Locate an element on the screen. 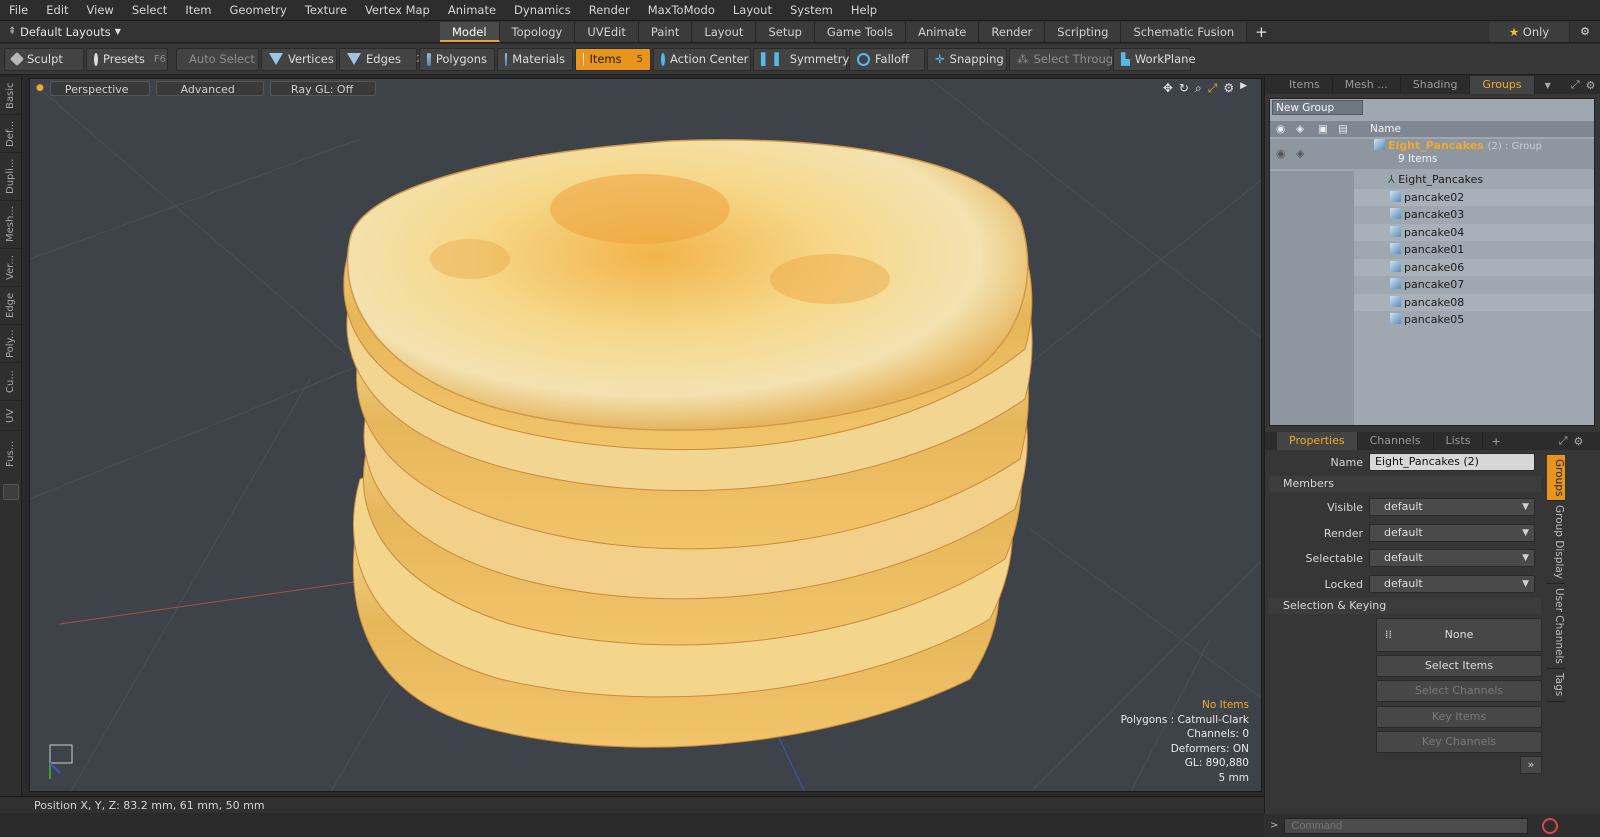 The height and width of the screenshot is (837, 1600). tree-item: pancake03 is located at coordinates (1432, 215).